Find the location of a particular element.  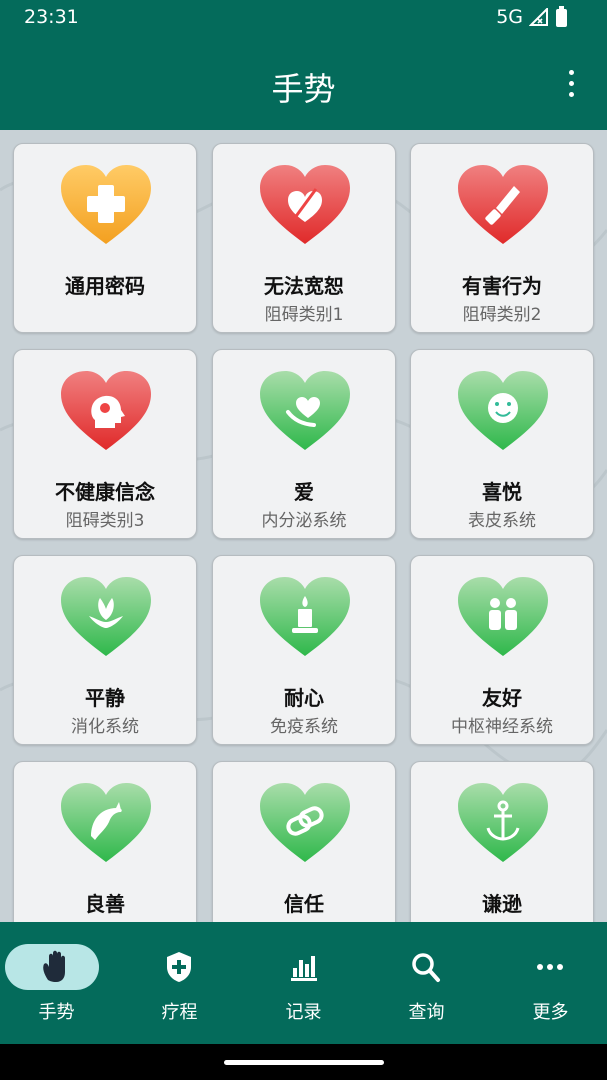

gesture-card: 平静 消化系统 is located at coordinates (105, 650).